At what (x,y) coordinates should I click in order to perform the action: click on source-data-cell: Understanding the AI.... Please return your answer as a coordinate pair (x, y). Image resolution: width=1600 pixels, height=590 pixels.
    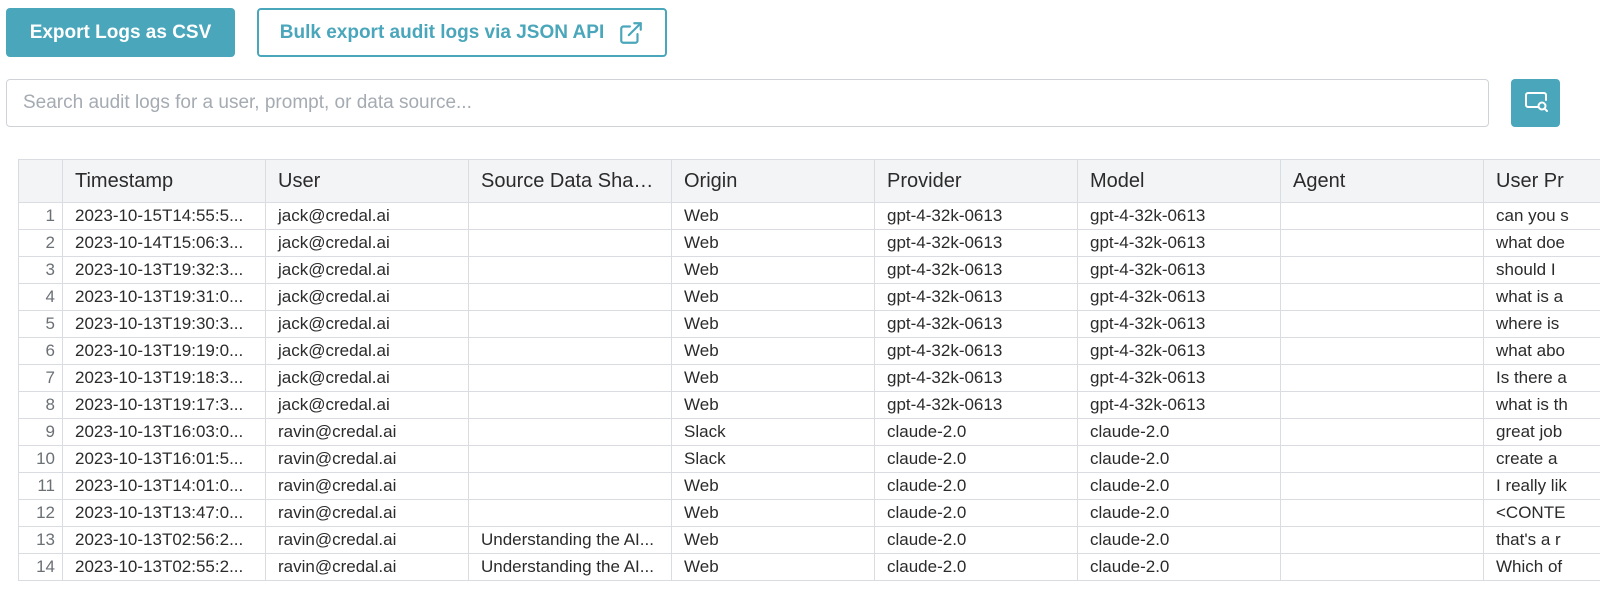
    Looking at the image, I should click on (570, 567).